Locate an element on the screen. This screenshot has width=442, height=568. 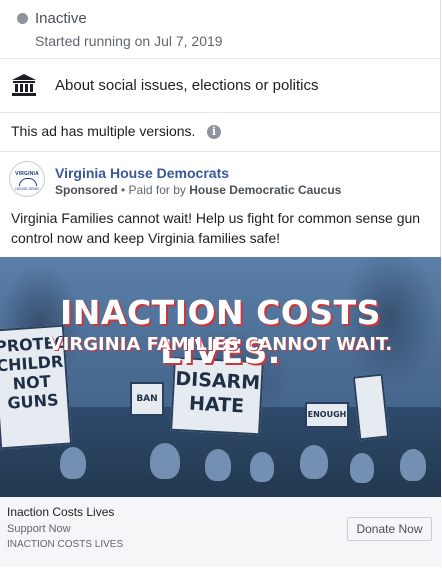
creative-headline: INACTION COSTS LIVES. is located at coordinates (220, 332).